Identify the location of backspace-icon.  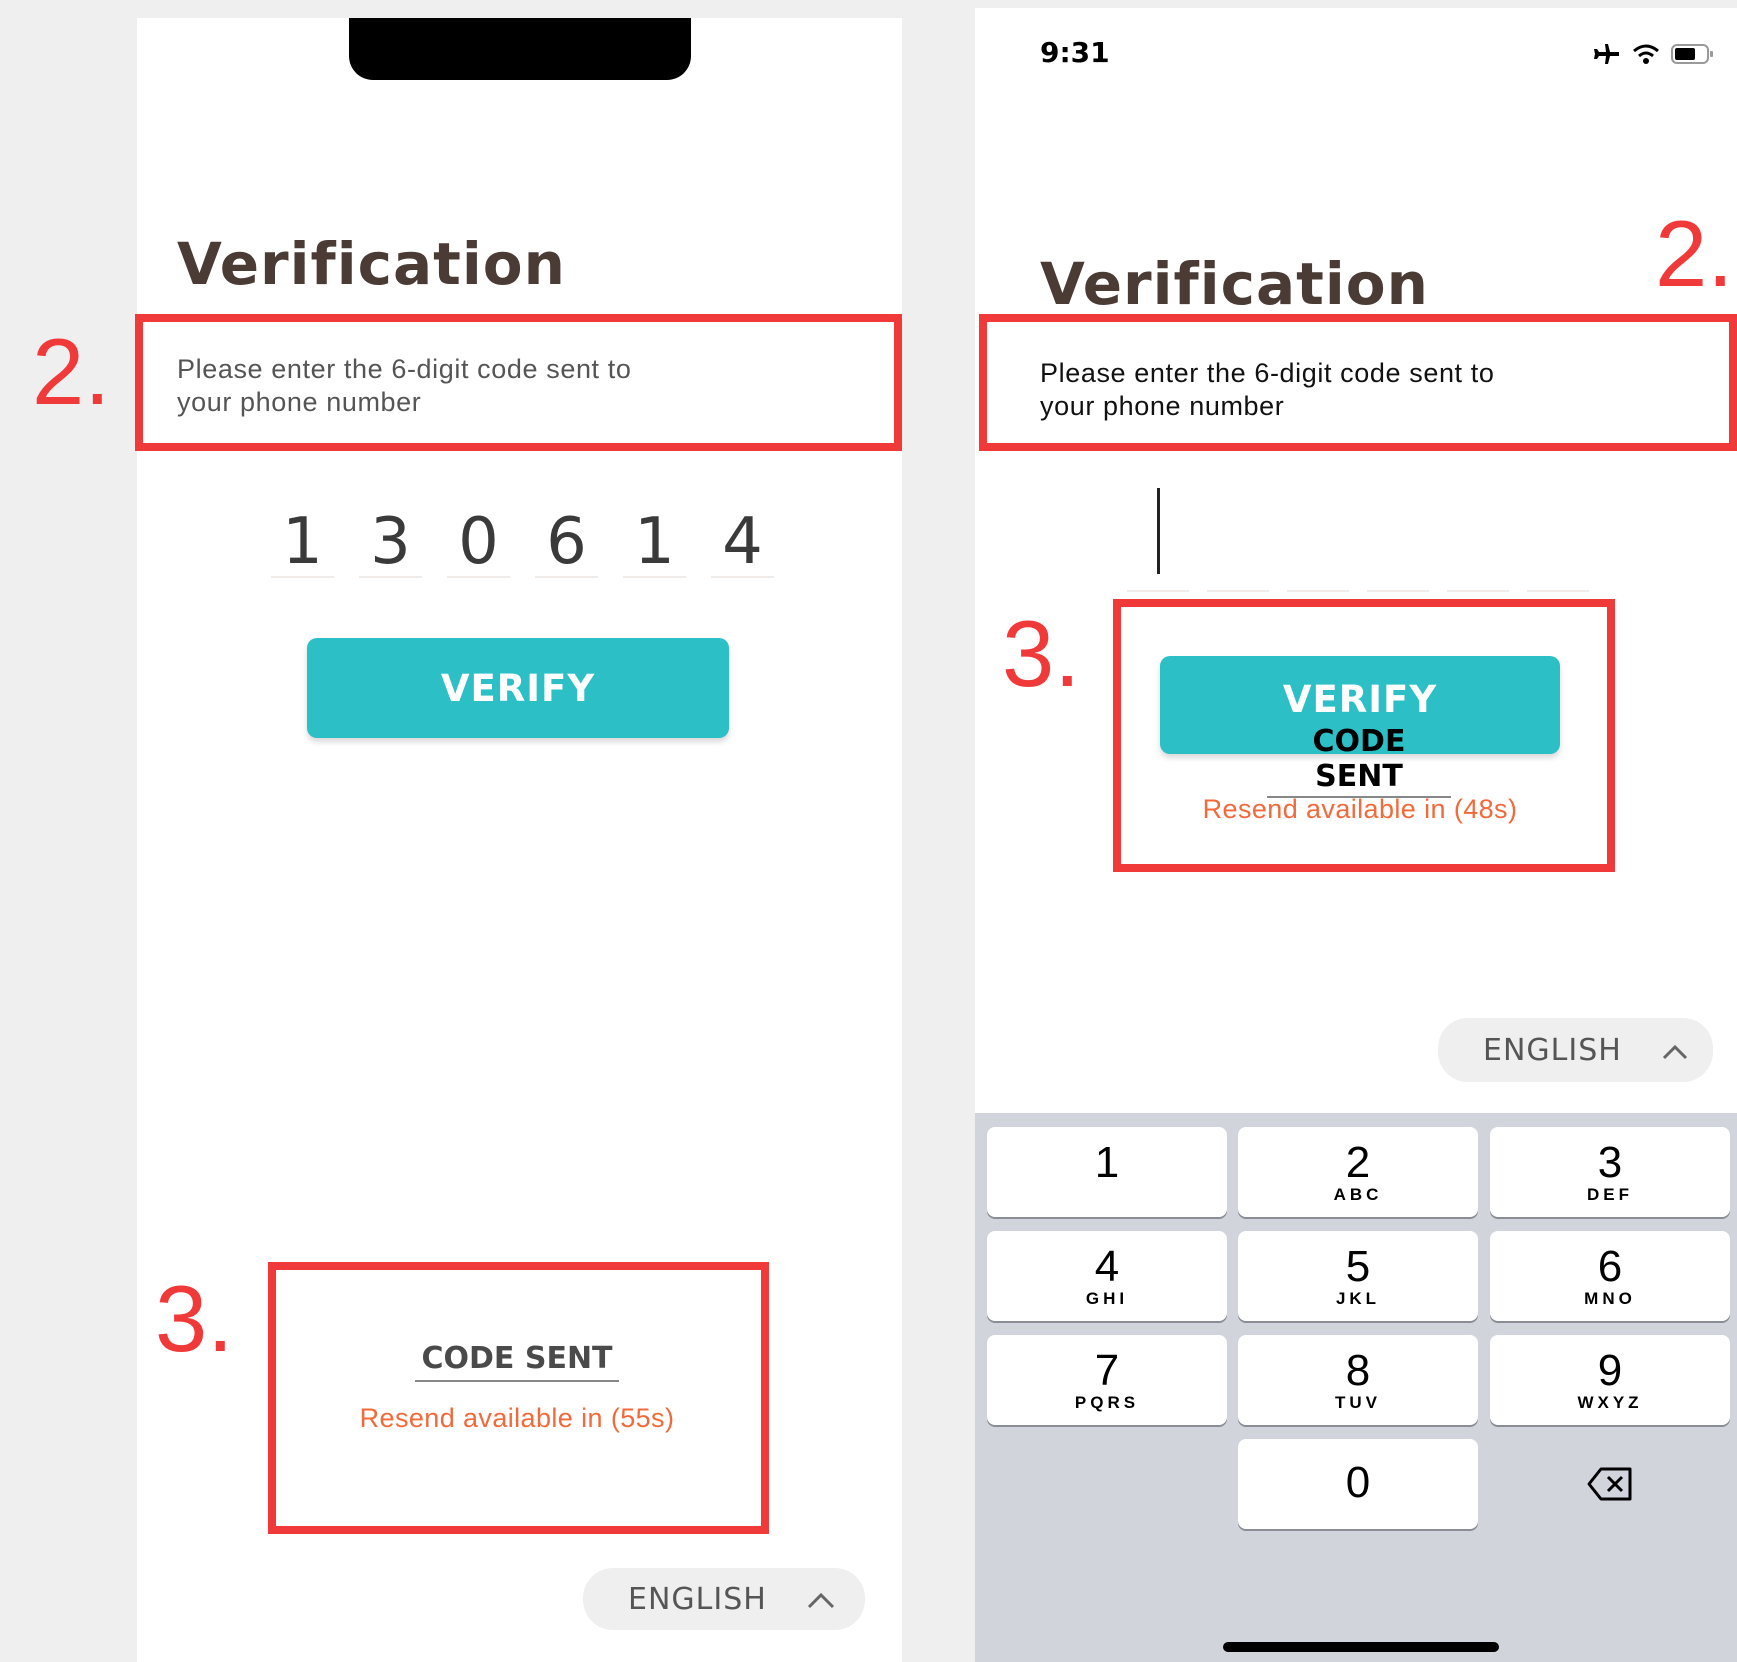
(1610, 1486).